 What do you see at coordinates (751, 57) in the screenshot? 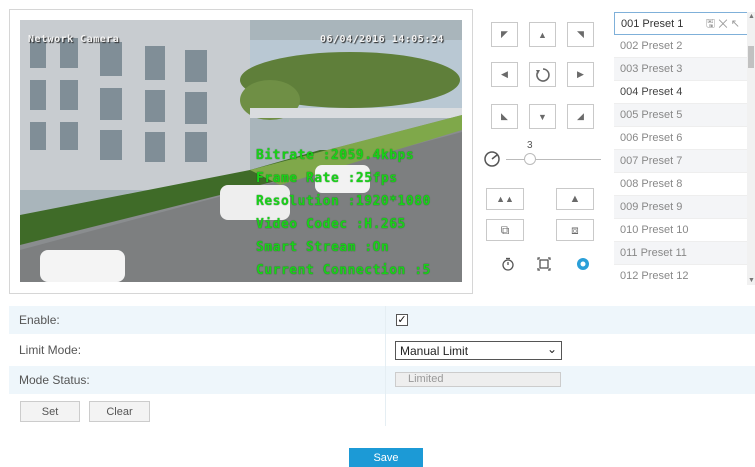
I see `preset-scrollbar-thumb` at bounding box center [751, 57].